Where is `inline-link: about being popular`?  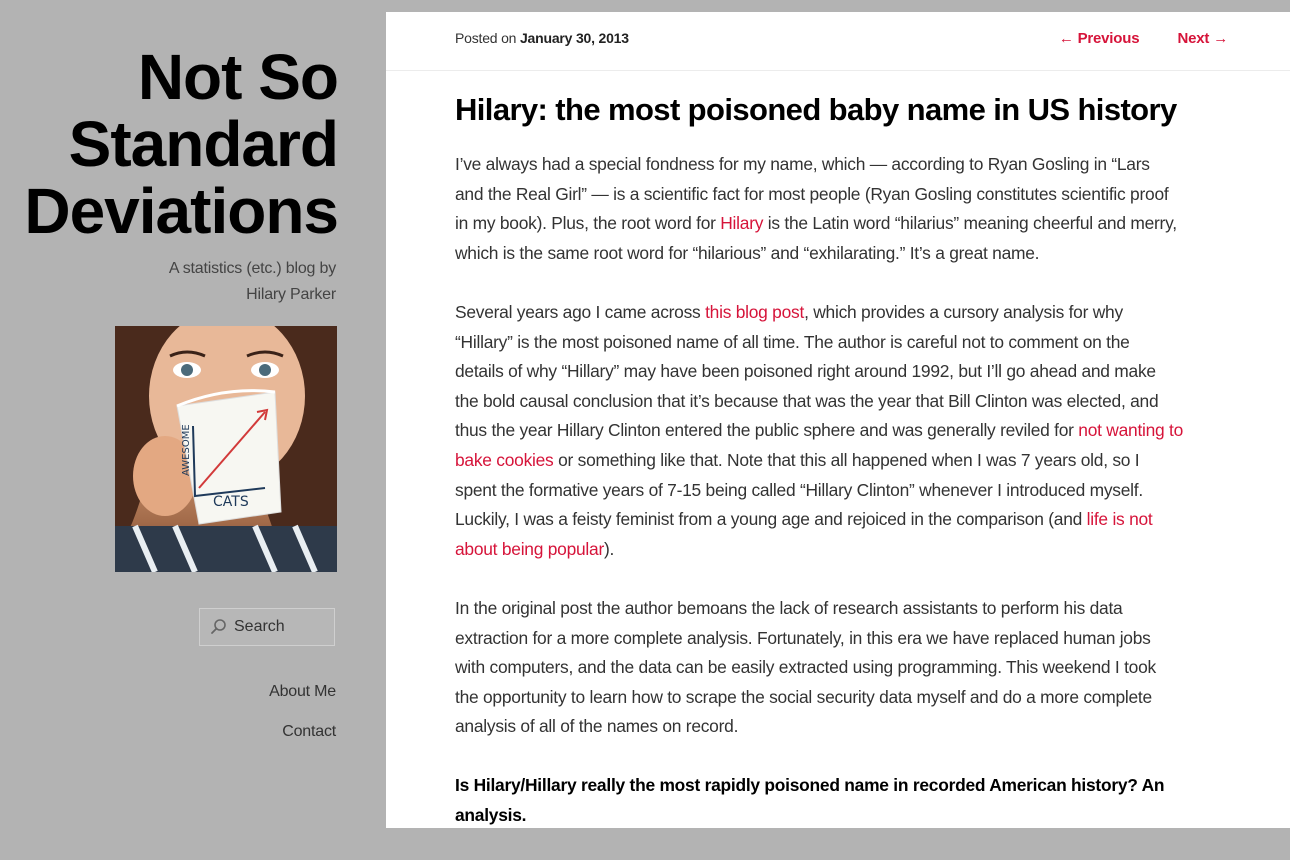 inline-link: about being popular is located at coordinates (529, 549).